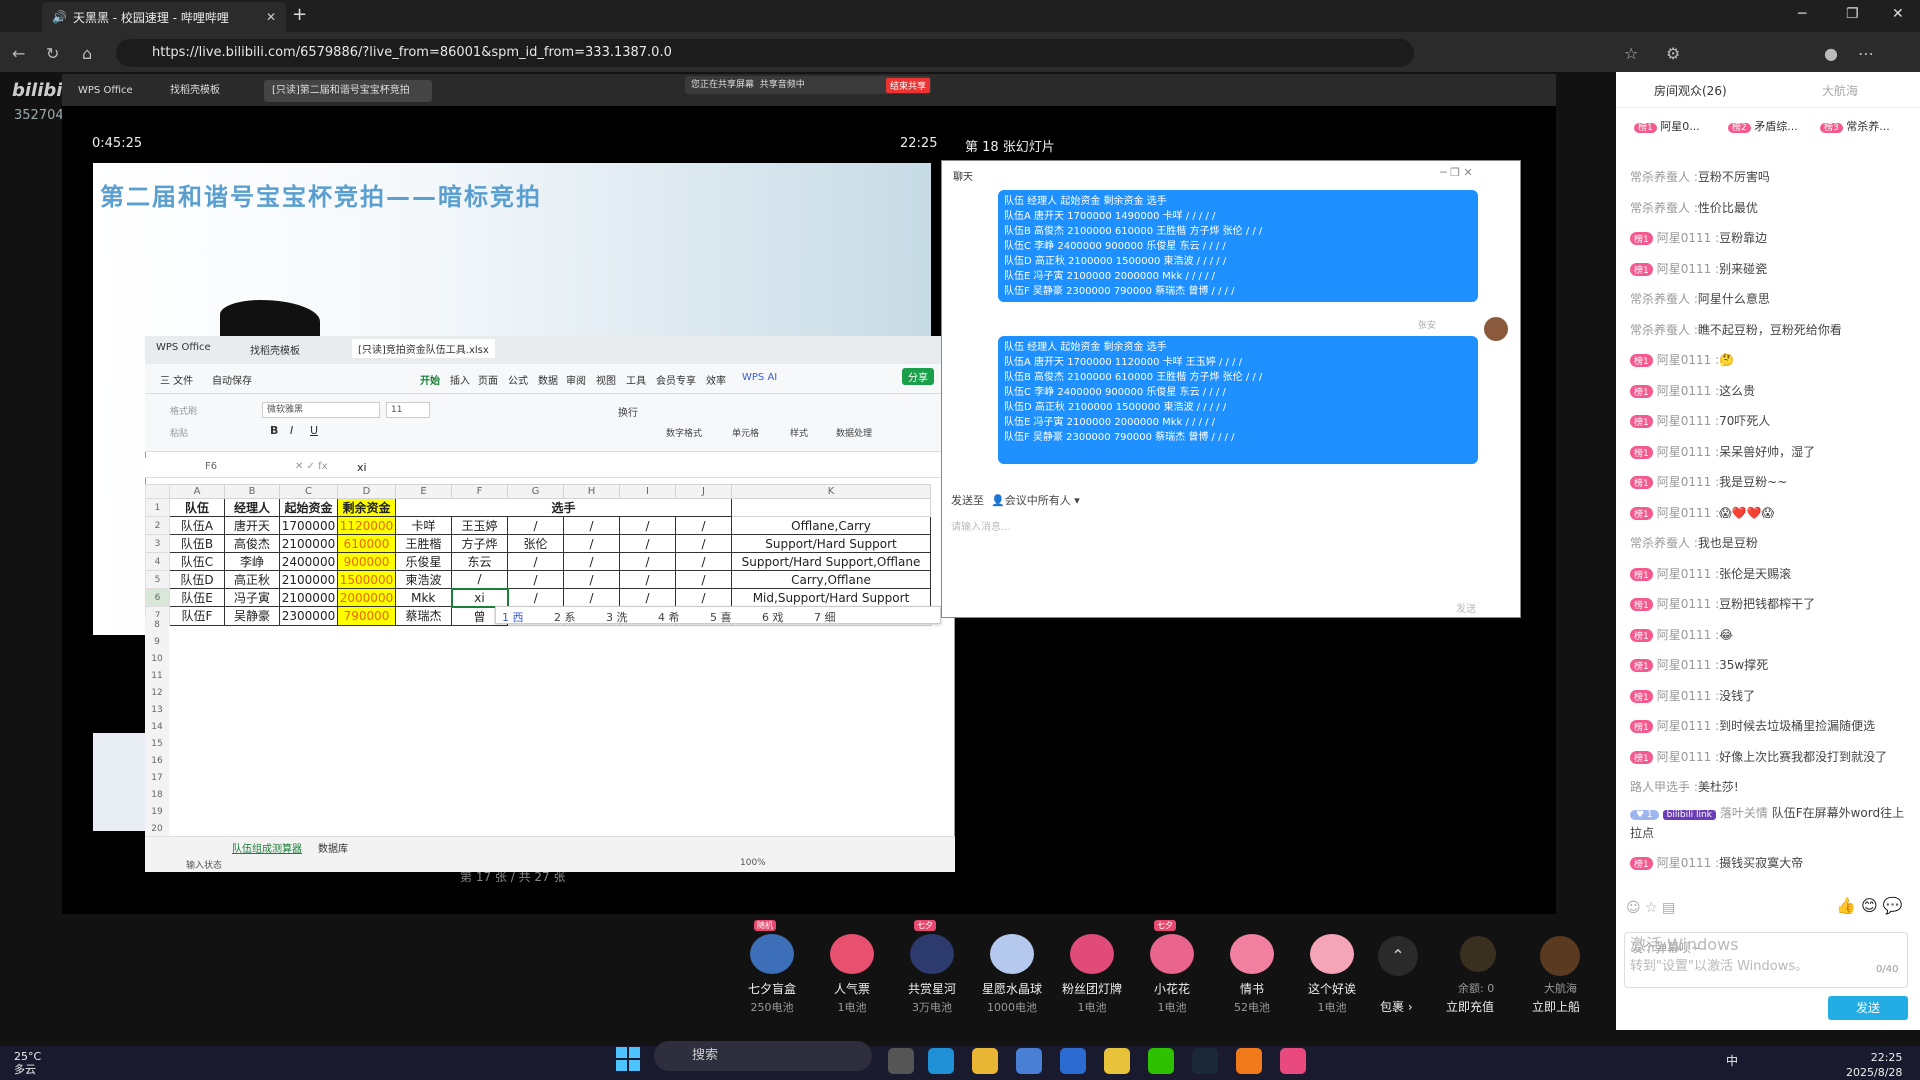 This screenshot has height=1080, width=1920. I want to click on cell: Support/Hard Support,Offlane, so click(831, 561).